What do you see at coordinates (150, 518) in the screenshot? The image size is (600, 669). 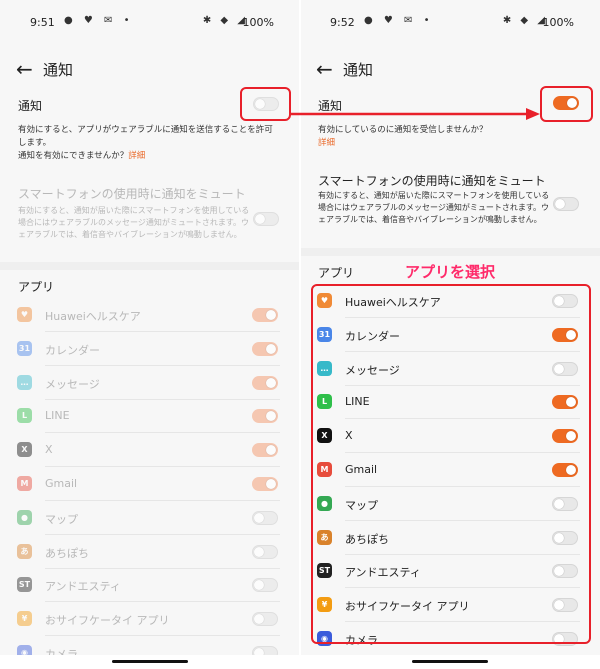 I see `list-item: ● マップ` at bounding box center [150, 518].